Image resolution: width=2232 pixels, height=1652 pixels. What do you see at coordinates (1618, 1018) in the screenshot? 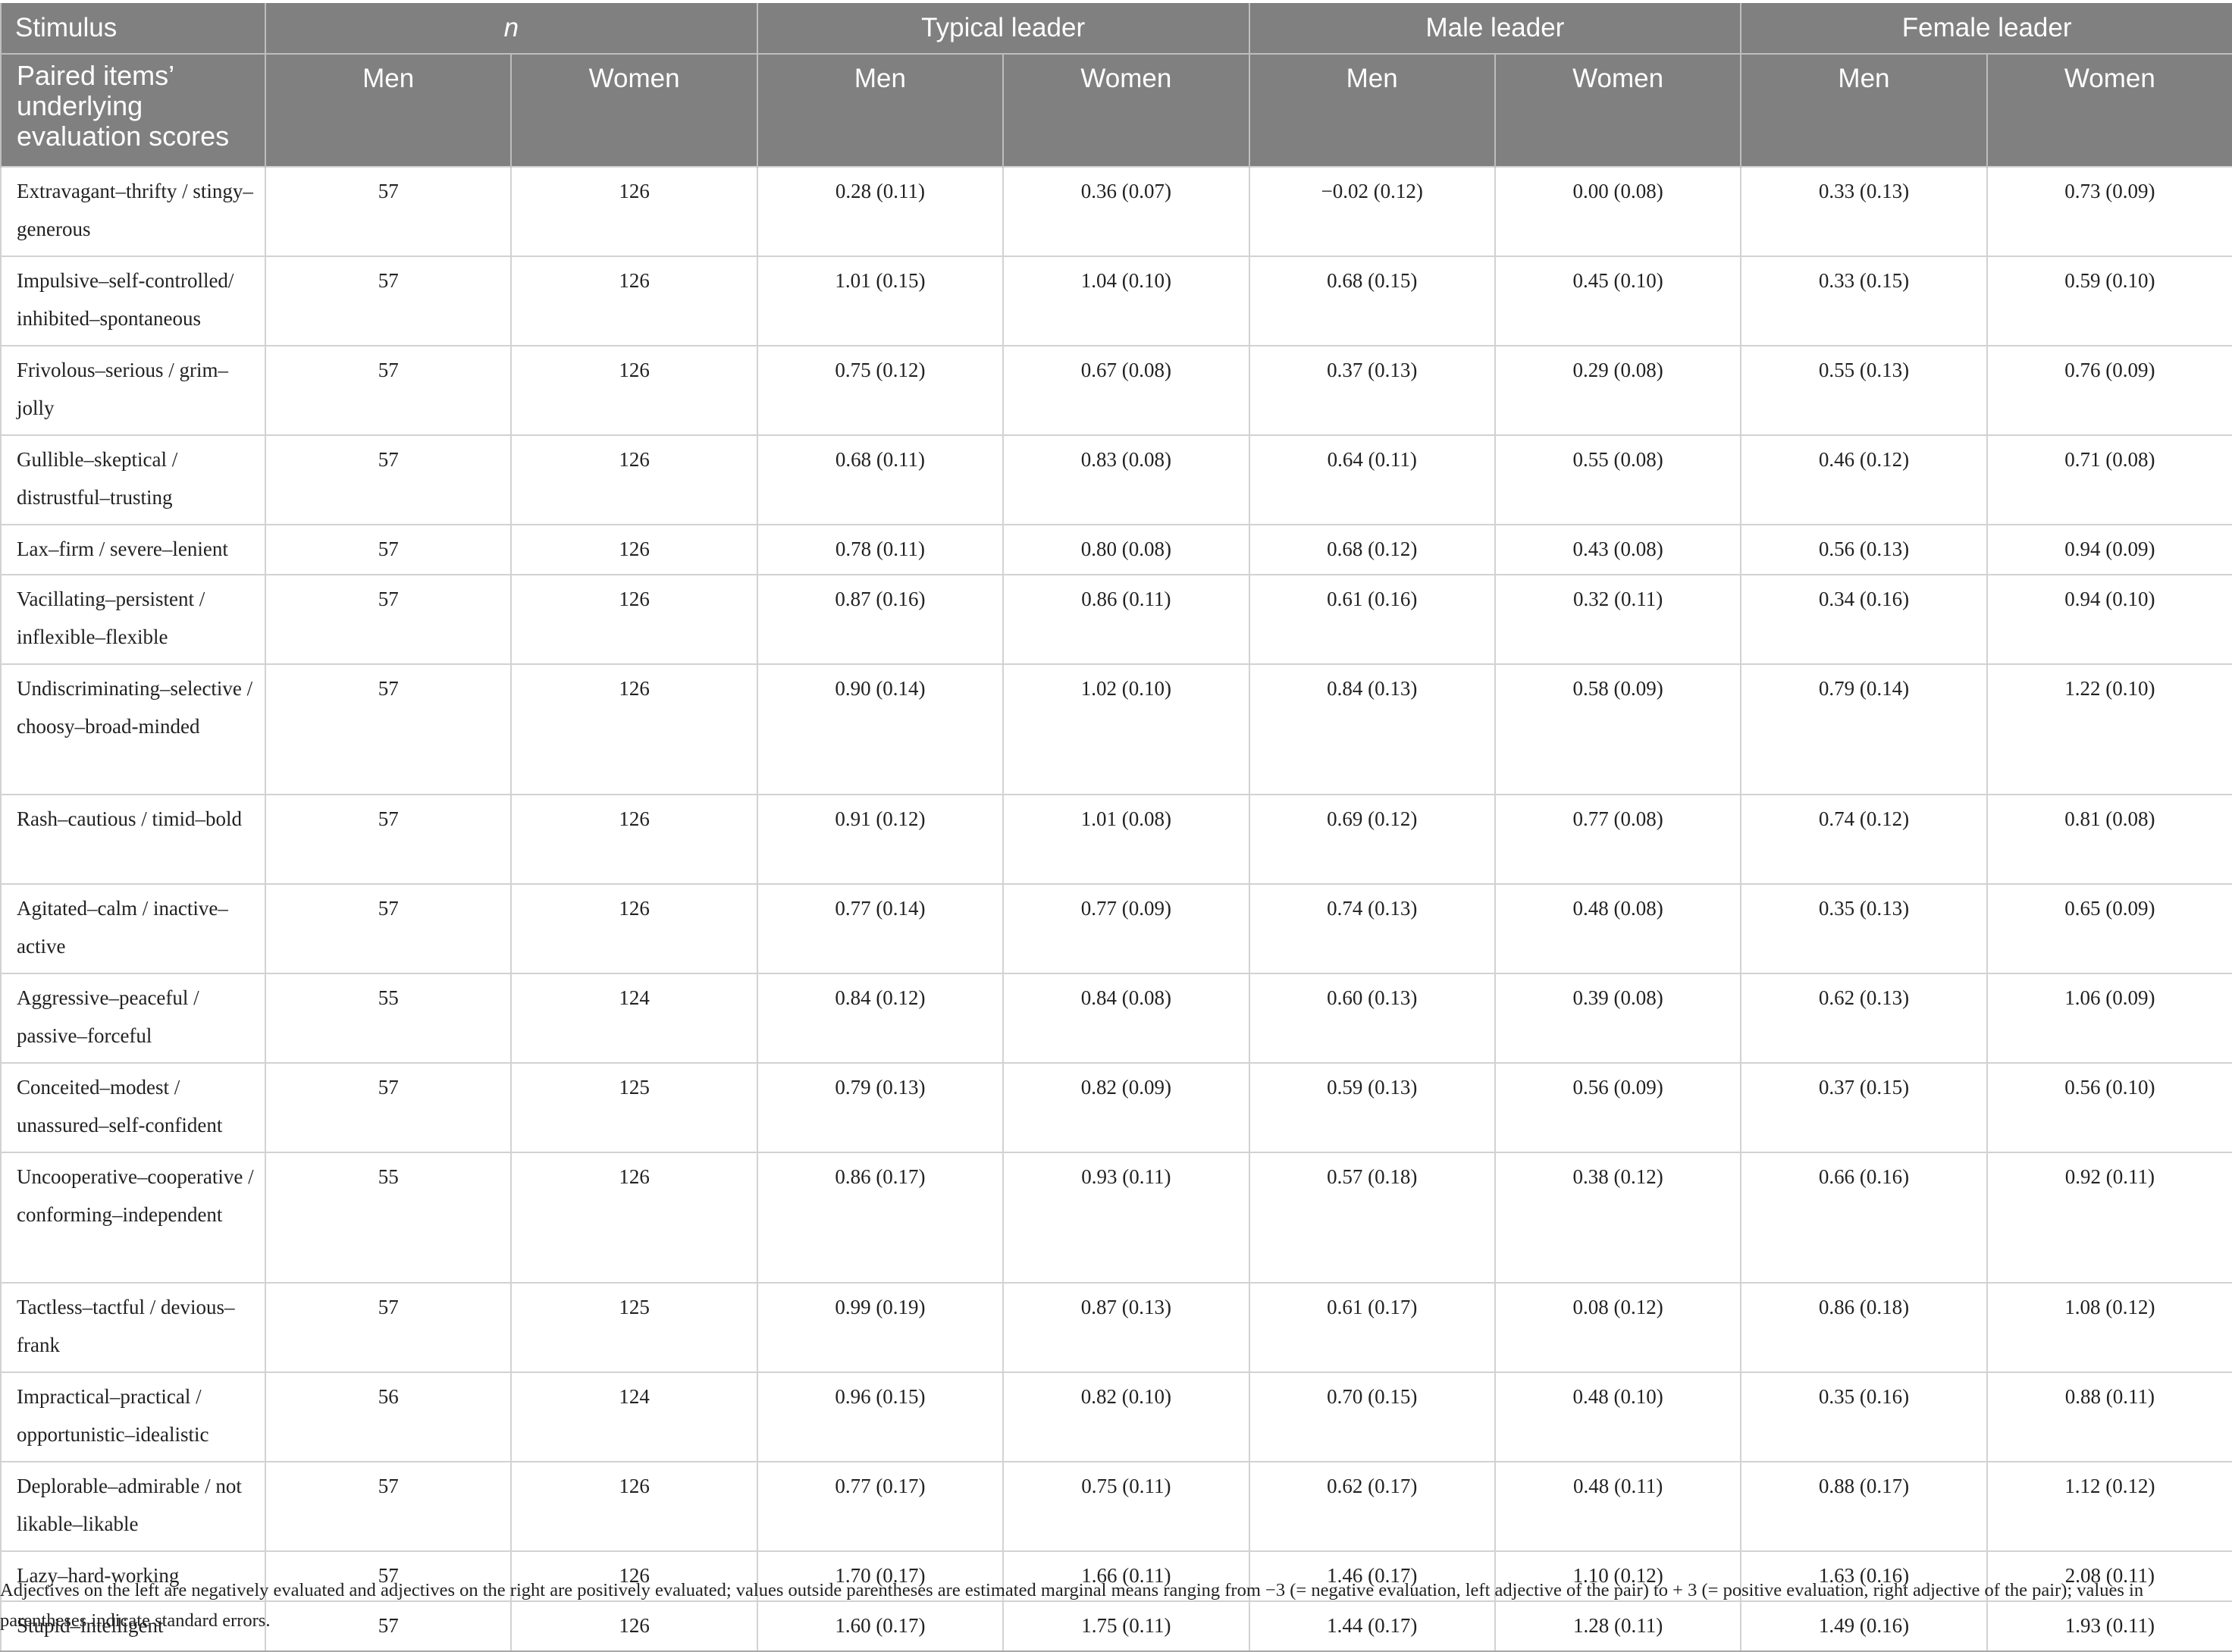
I see `male-women-cell: 0.39 (0.08)` at bounding box center [1618, 1018].